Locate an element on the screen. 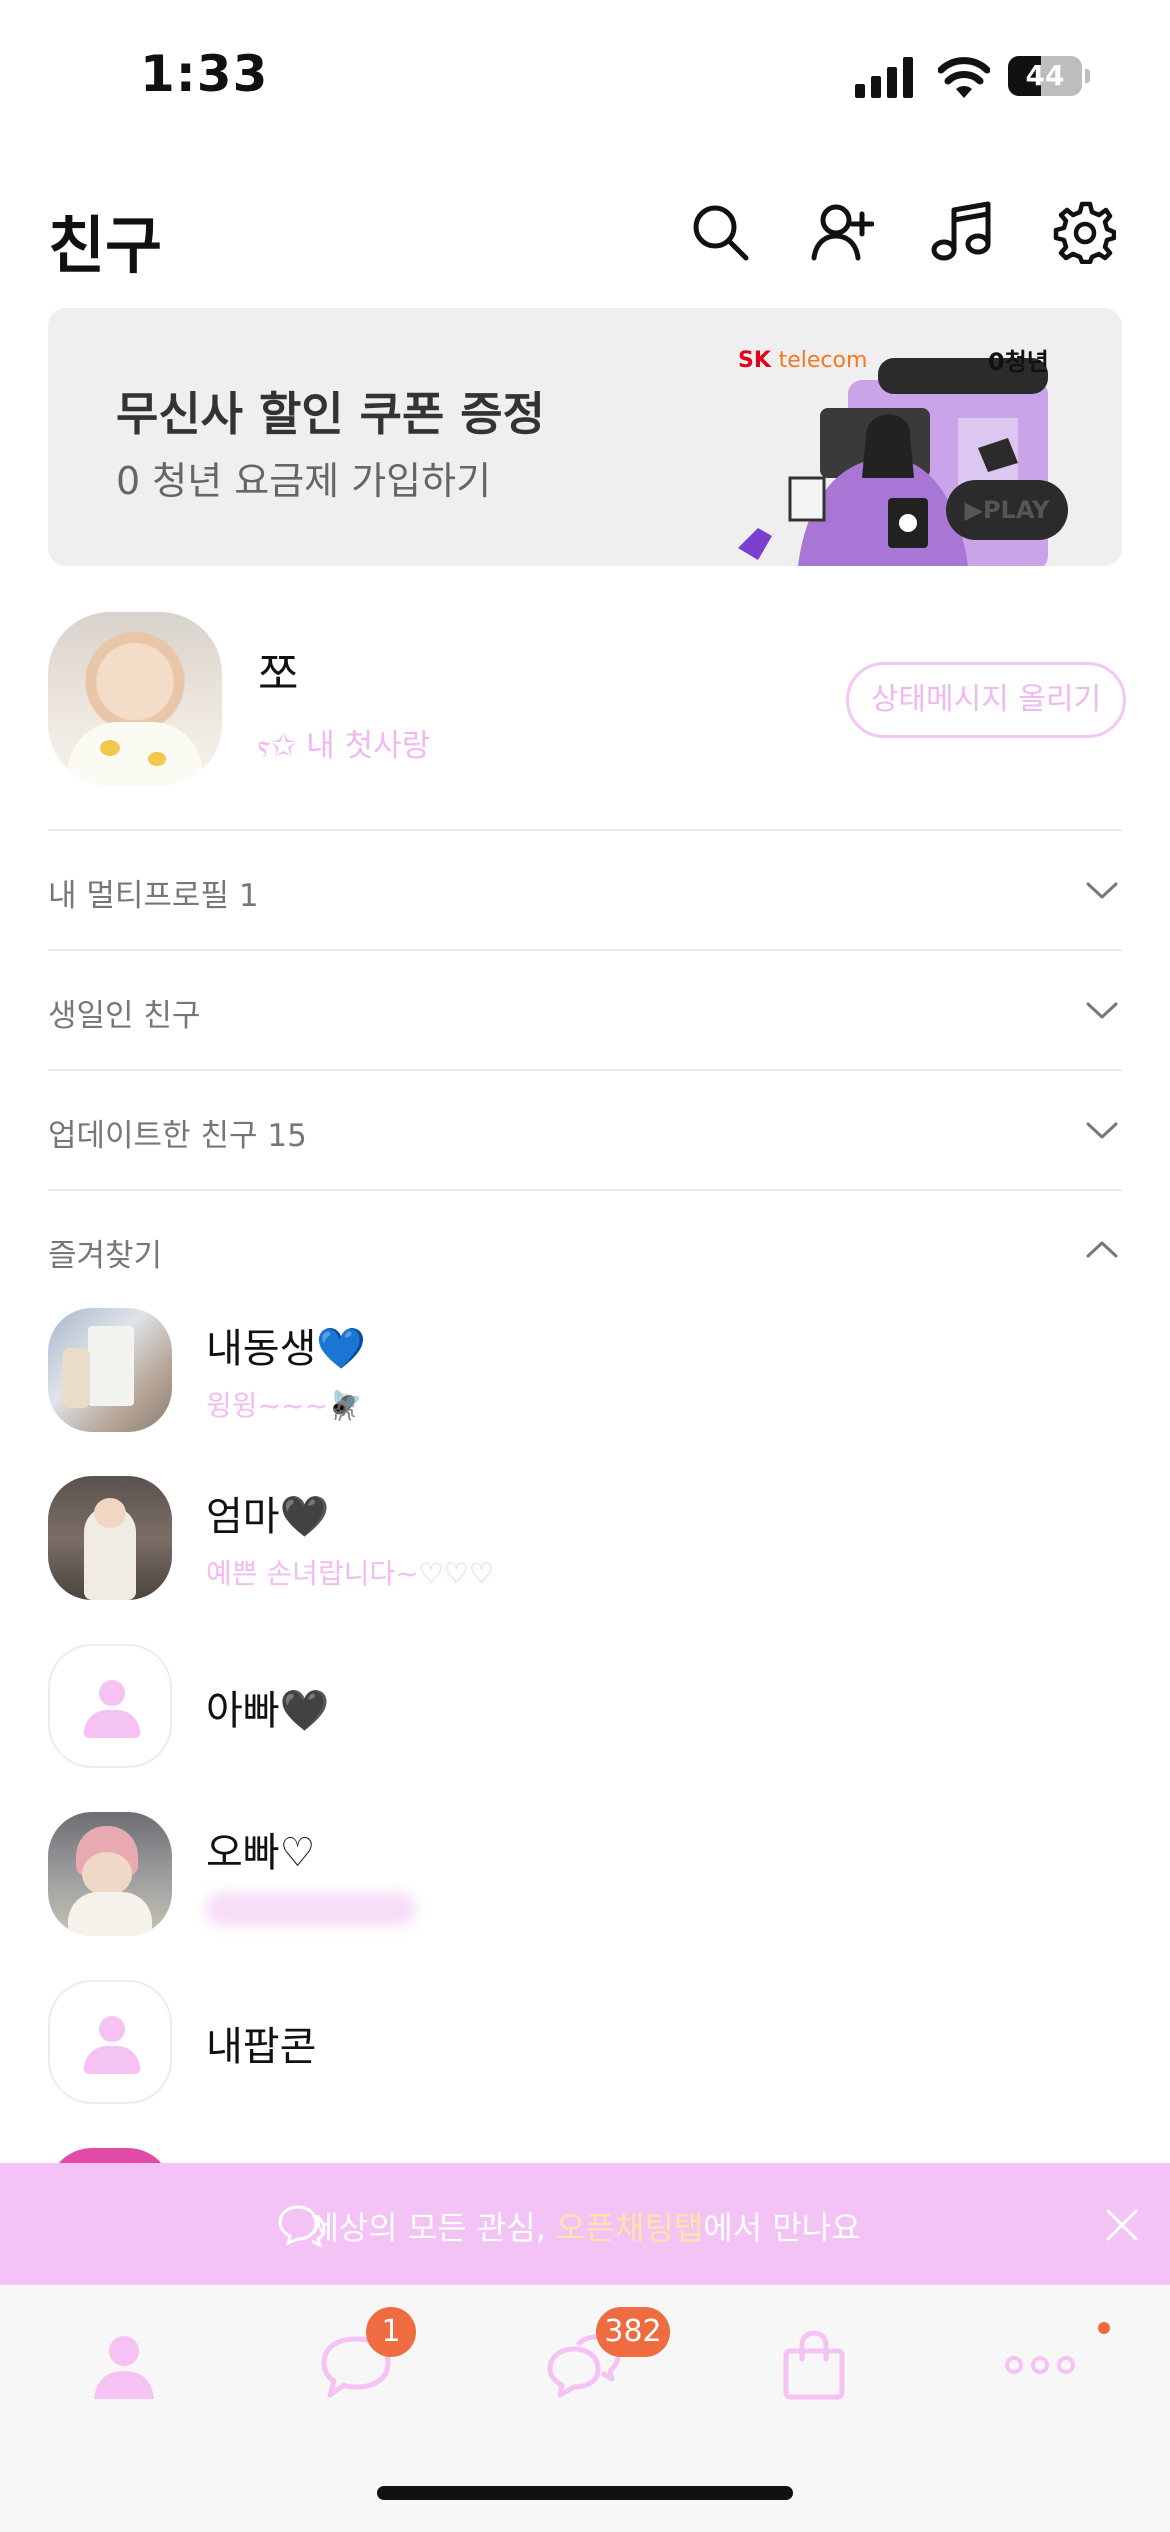 This screenshot has width=1170, height=2532. wifi-icon is located at coordinates (964, 77).